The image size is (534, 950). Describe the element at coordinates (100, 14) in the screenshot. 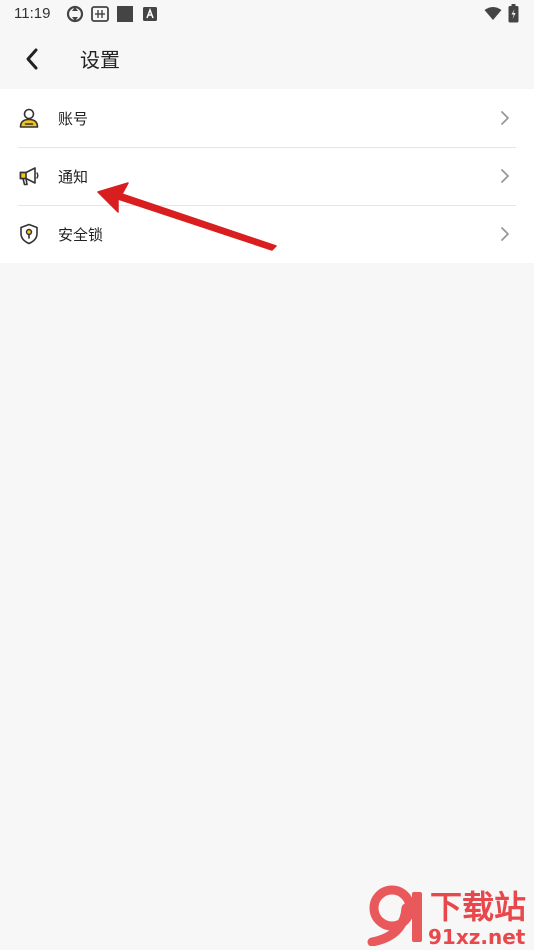

I see `keyboard-icon` at that location.